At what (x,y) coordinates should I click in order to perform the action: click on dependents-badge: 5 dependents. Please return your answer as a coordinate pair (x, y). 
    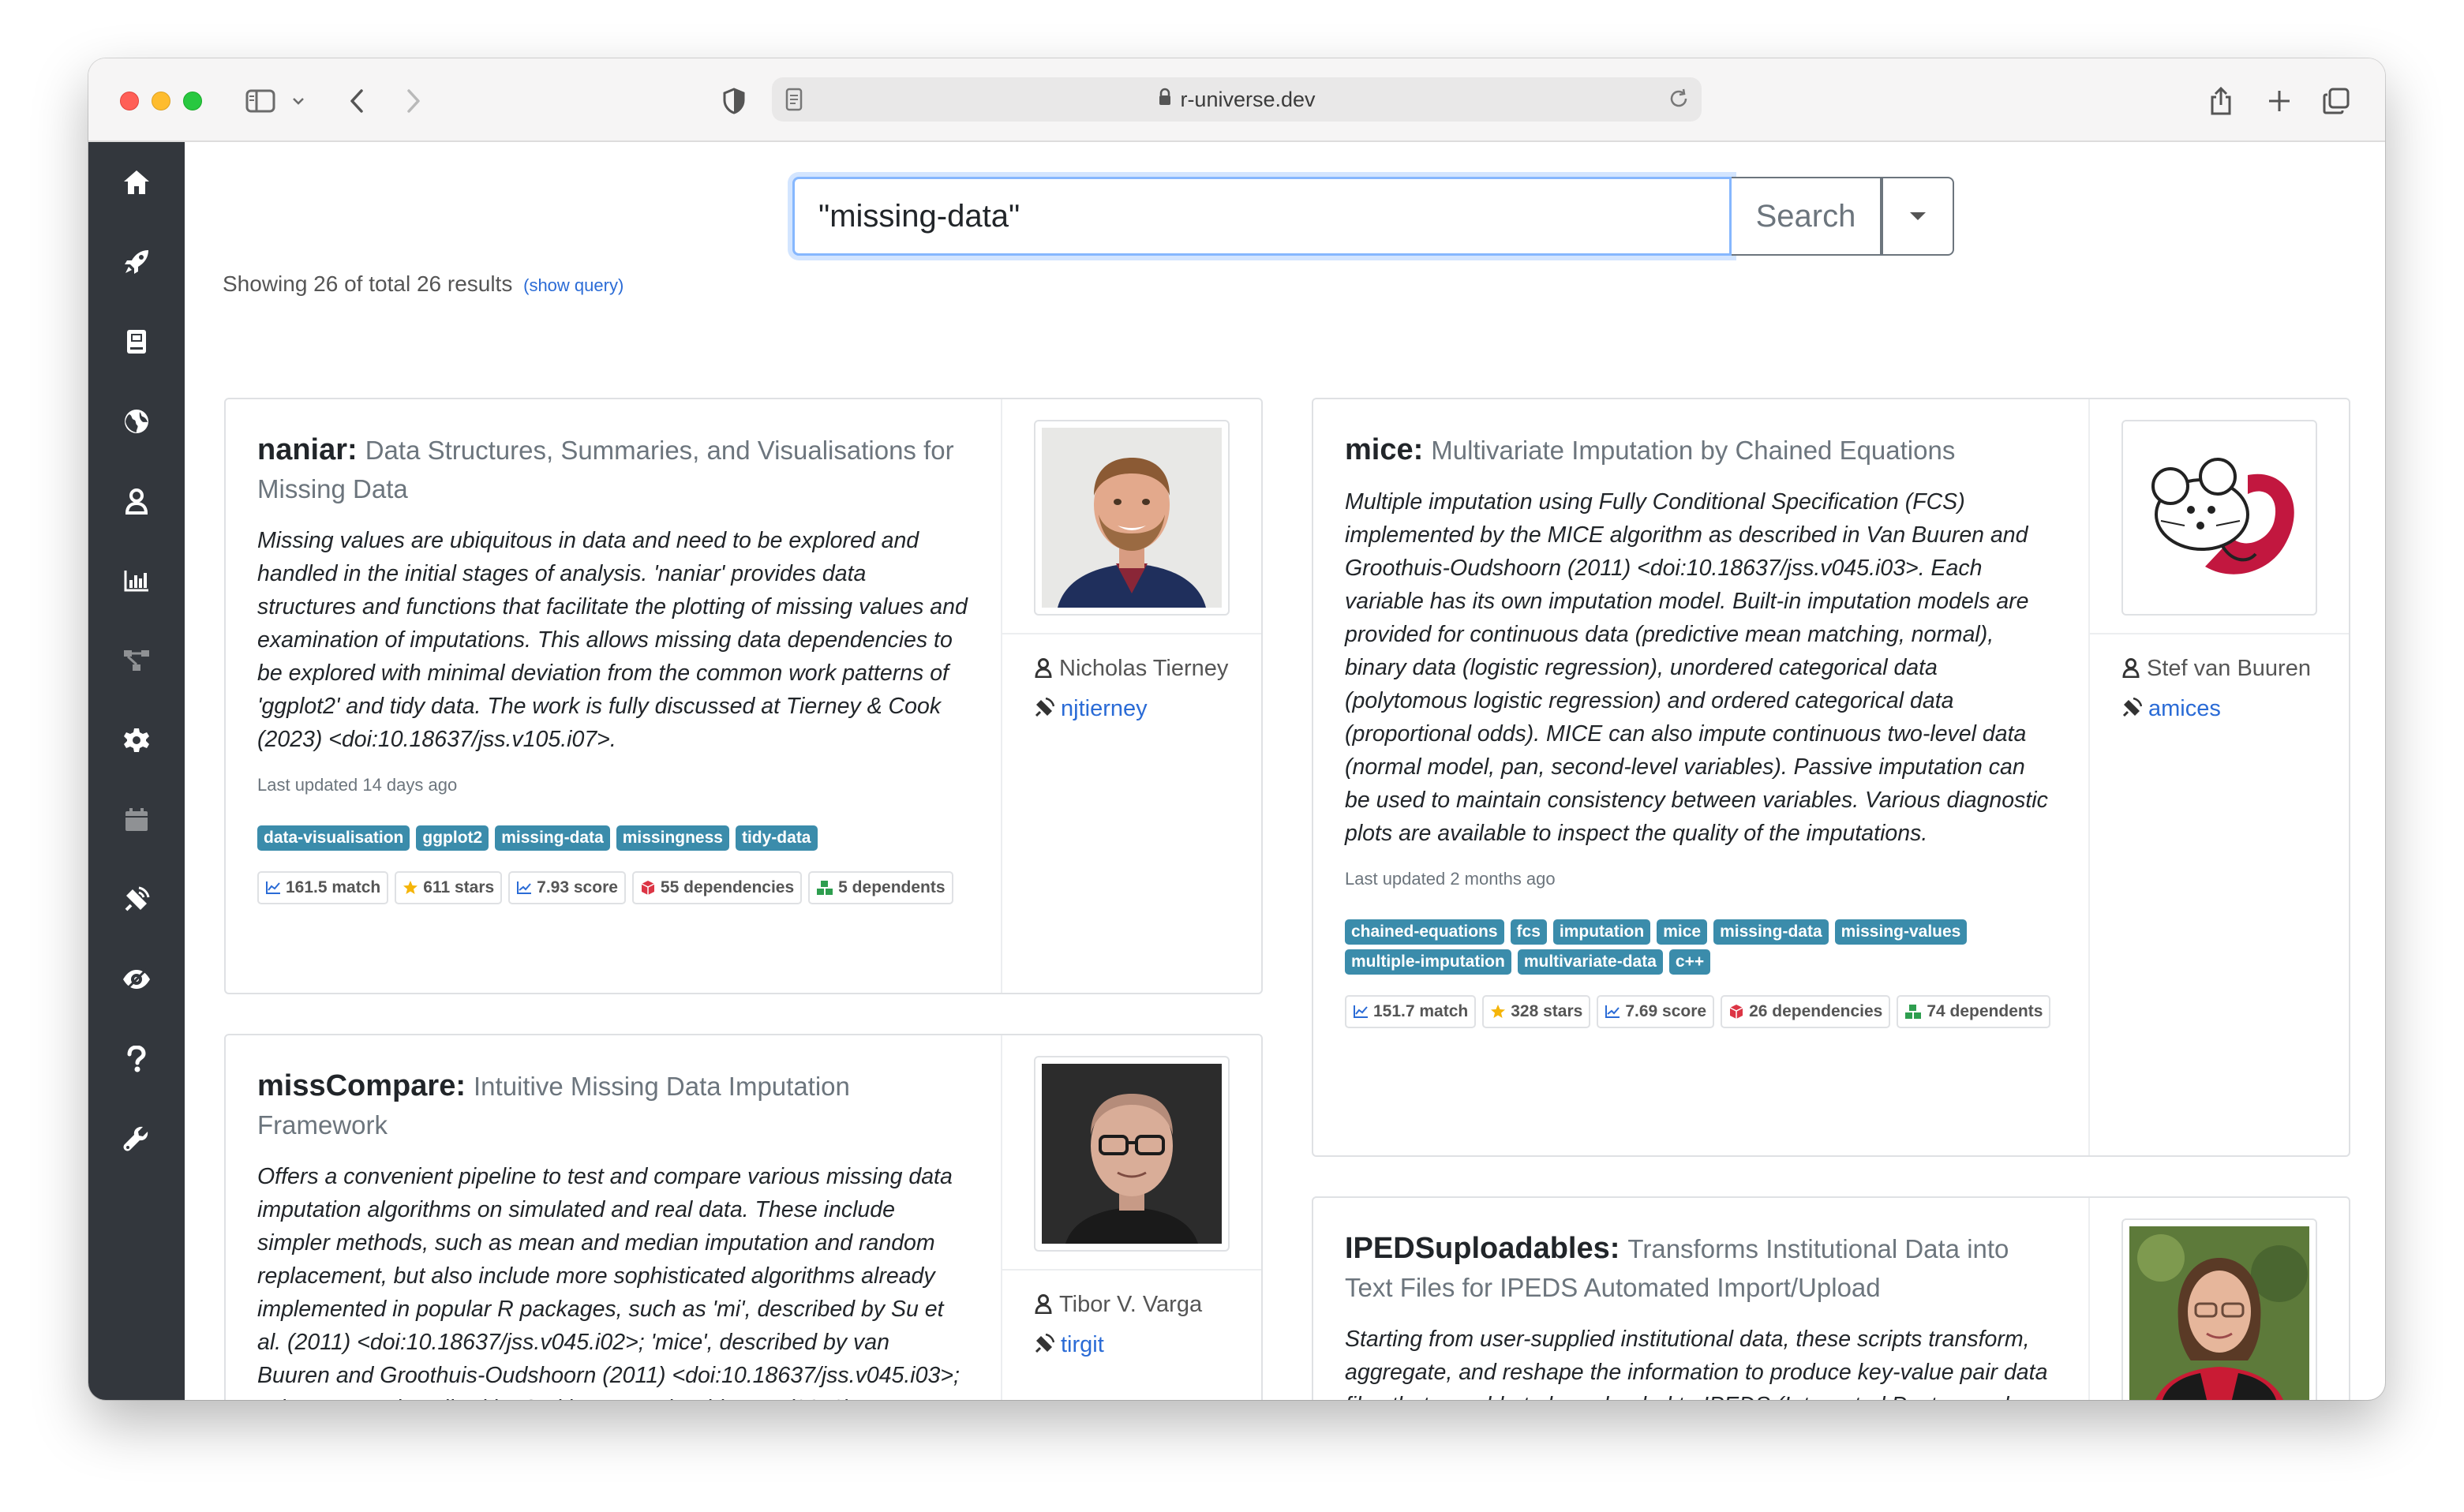
    Looking at the image, I should click on (880, 888).